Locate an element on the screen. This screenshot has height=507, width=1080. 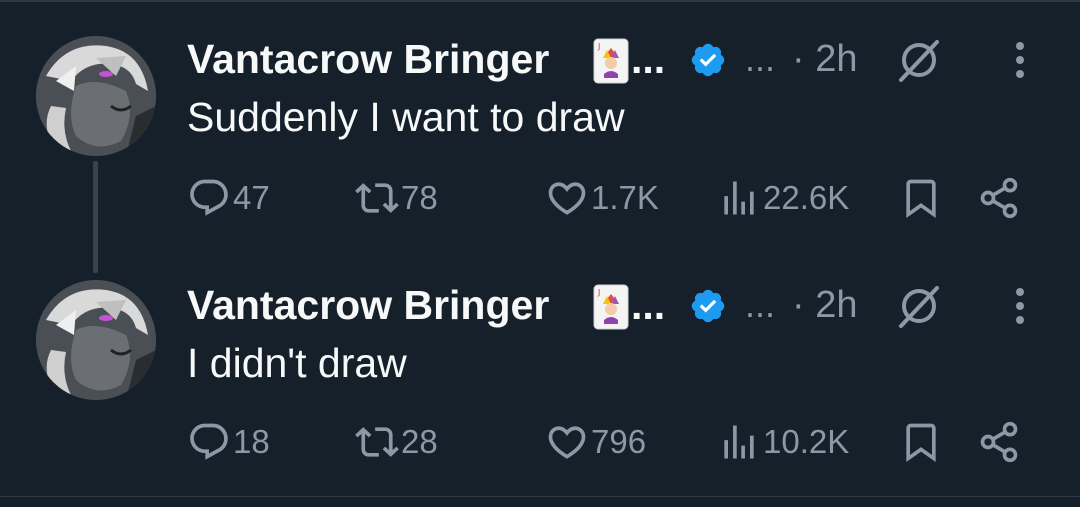
reply-button: 18 is located at coordinates (228, 442).